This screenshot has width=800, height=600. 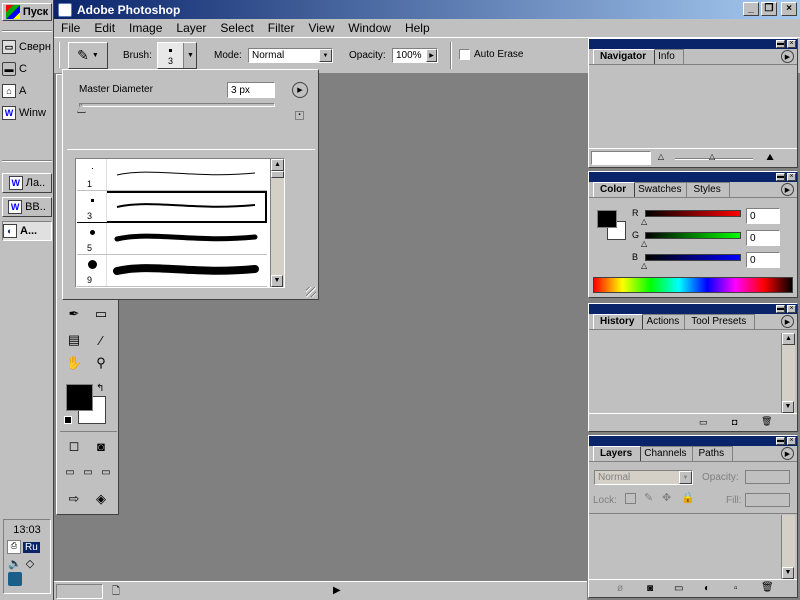 I want to click on new-layer-icon: ▫, so click(x=736, y=588).